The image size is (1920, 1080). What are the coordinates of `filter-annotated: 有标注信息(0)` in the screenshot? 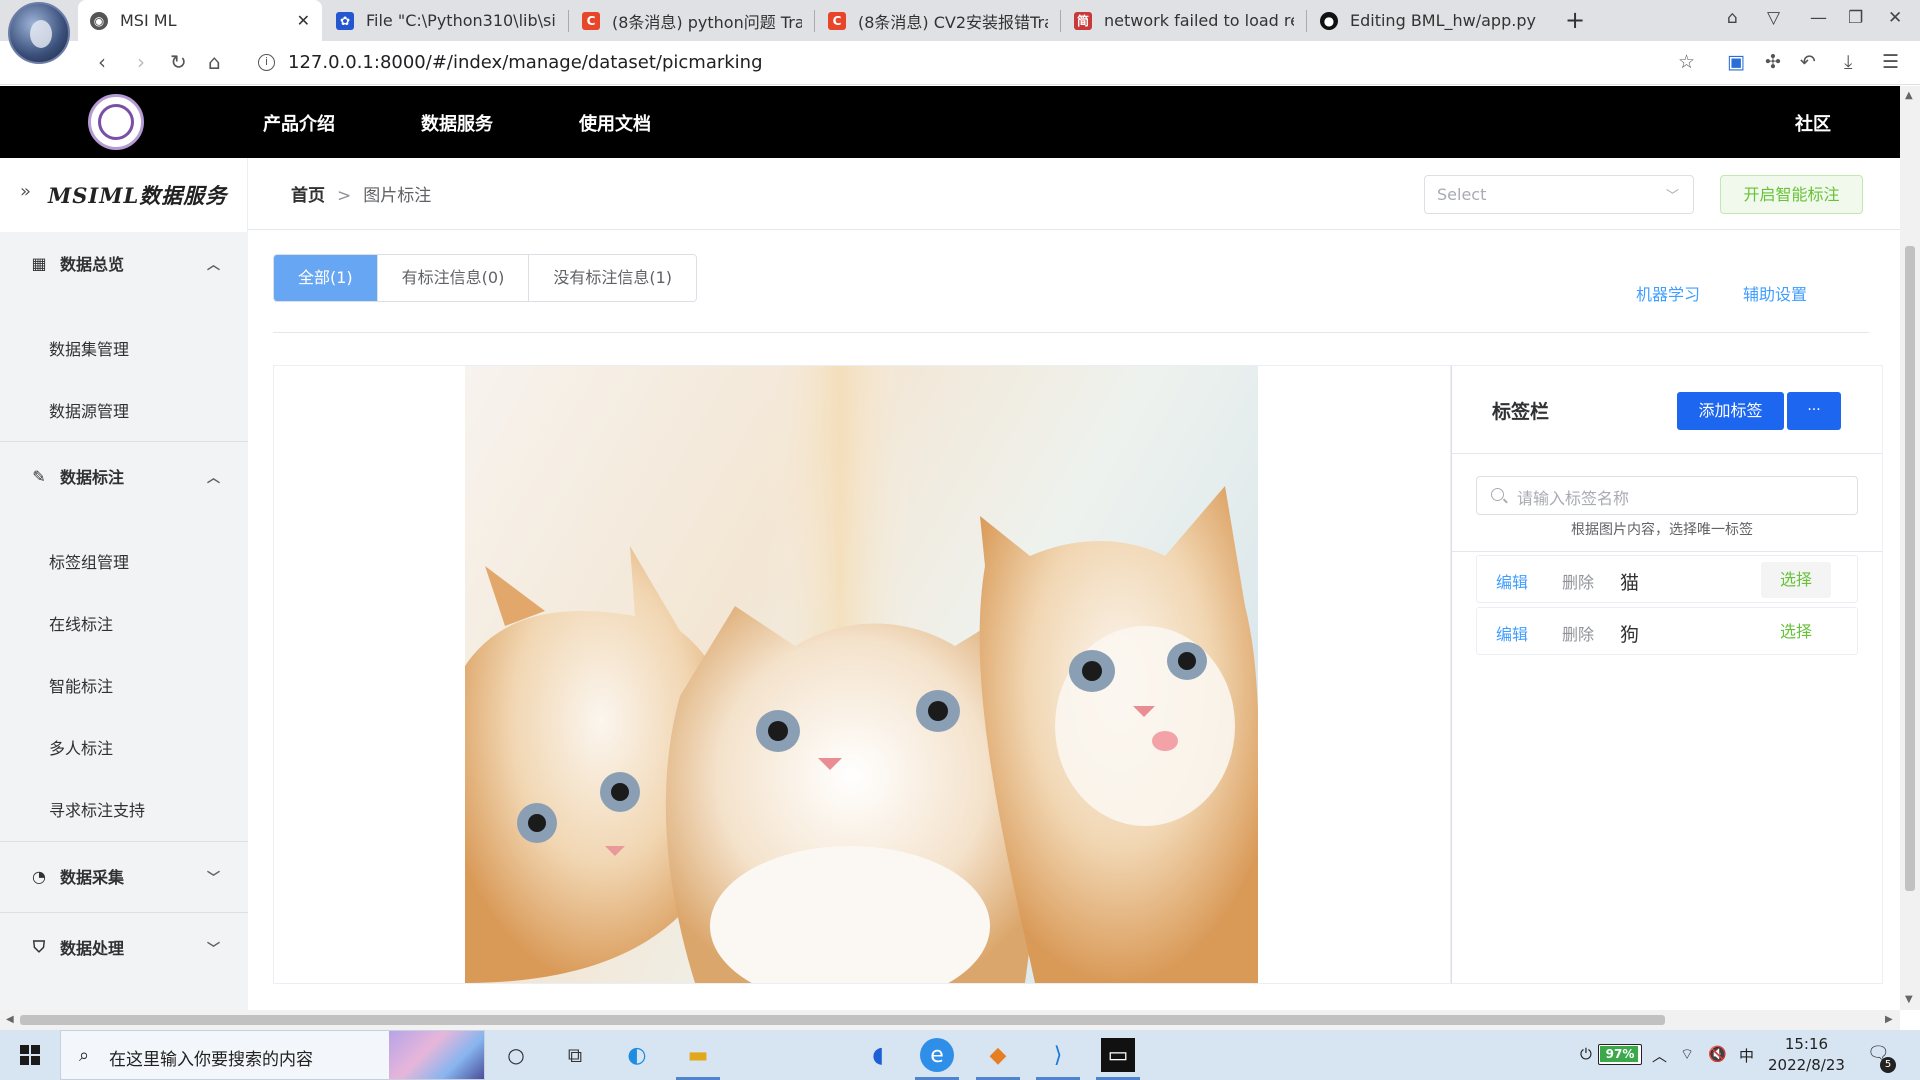 It's located at (453, 278).